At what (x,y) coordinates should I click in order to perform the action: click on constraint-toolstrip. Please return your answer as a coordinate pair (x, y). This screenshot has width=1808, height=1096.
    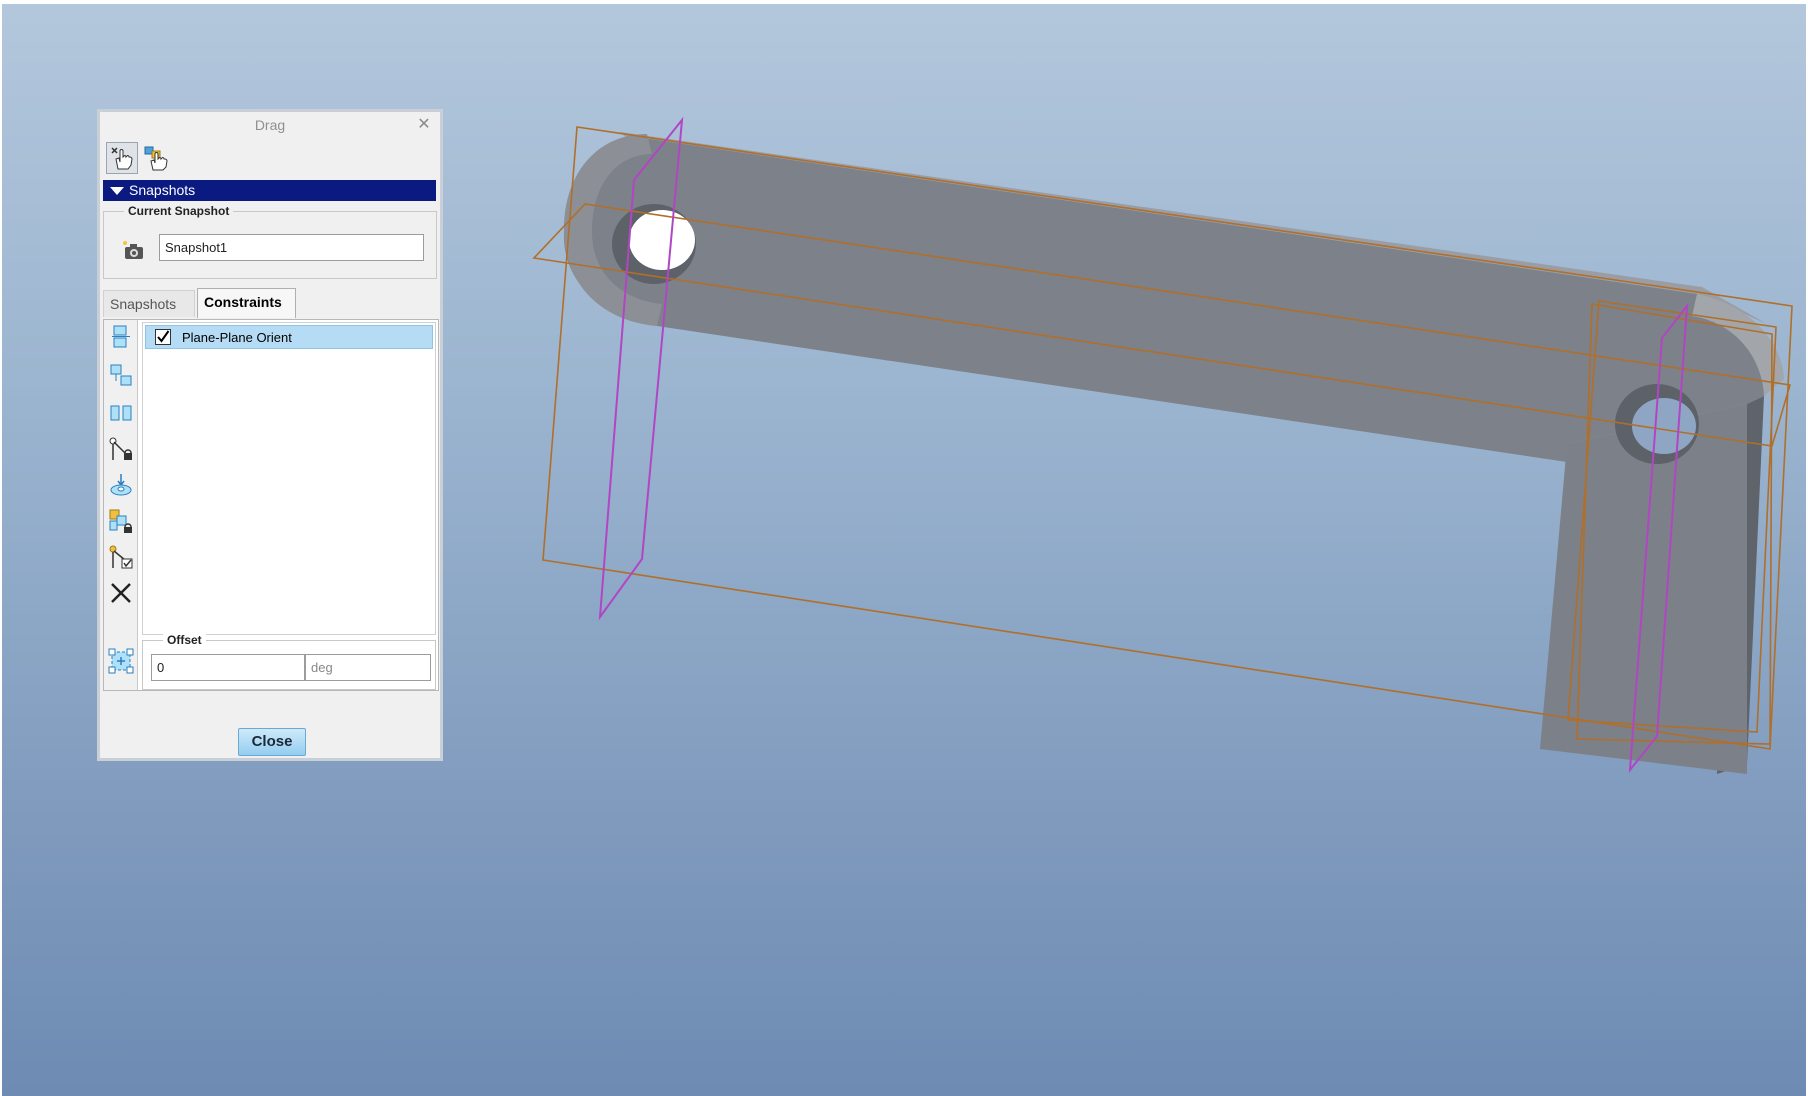
    Looking at the image, I should click on (121, 505).